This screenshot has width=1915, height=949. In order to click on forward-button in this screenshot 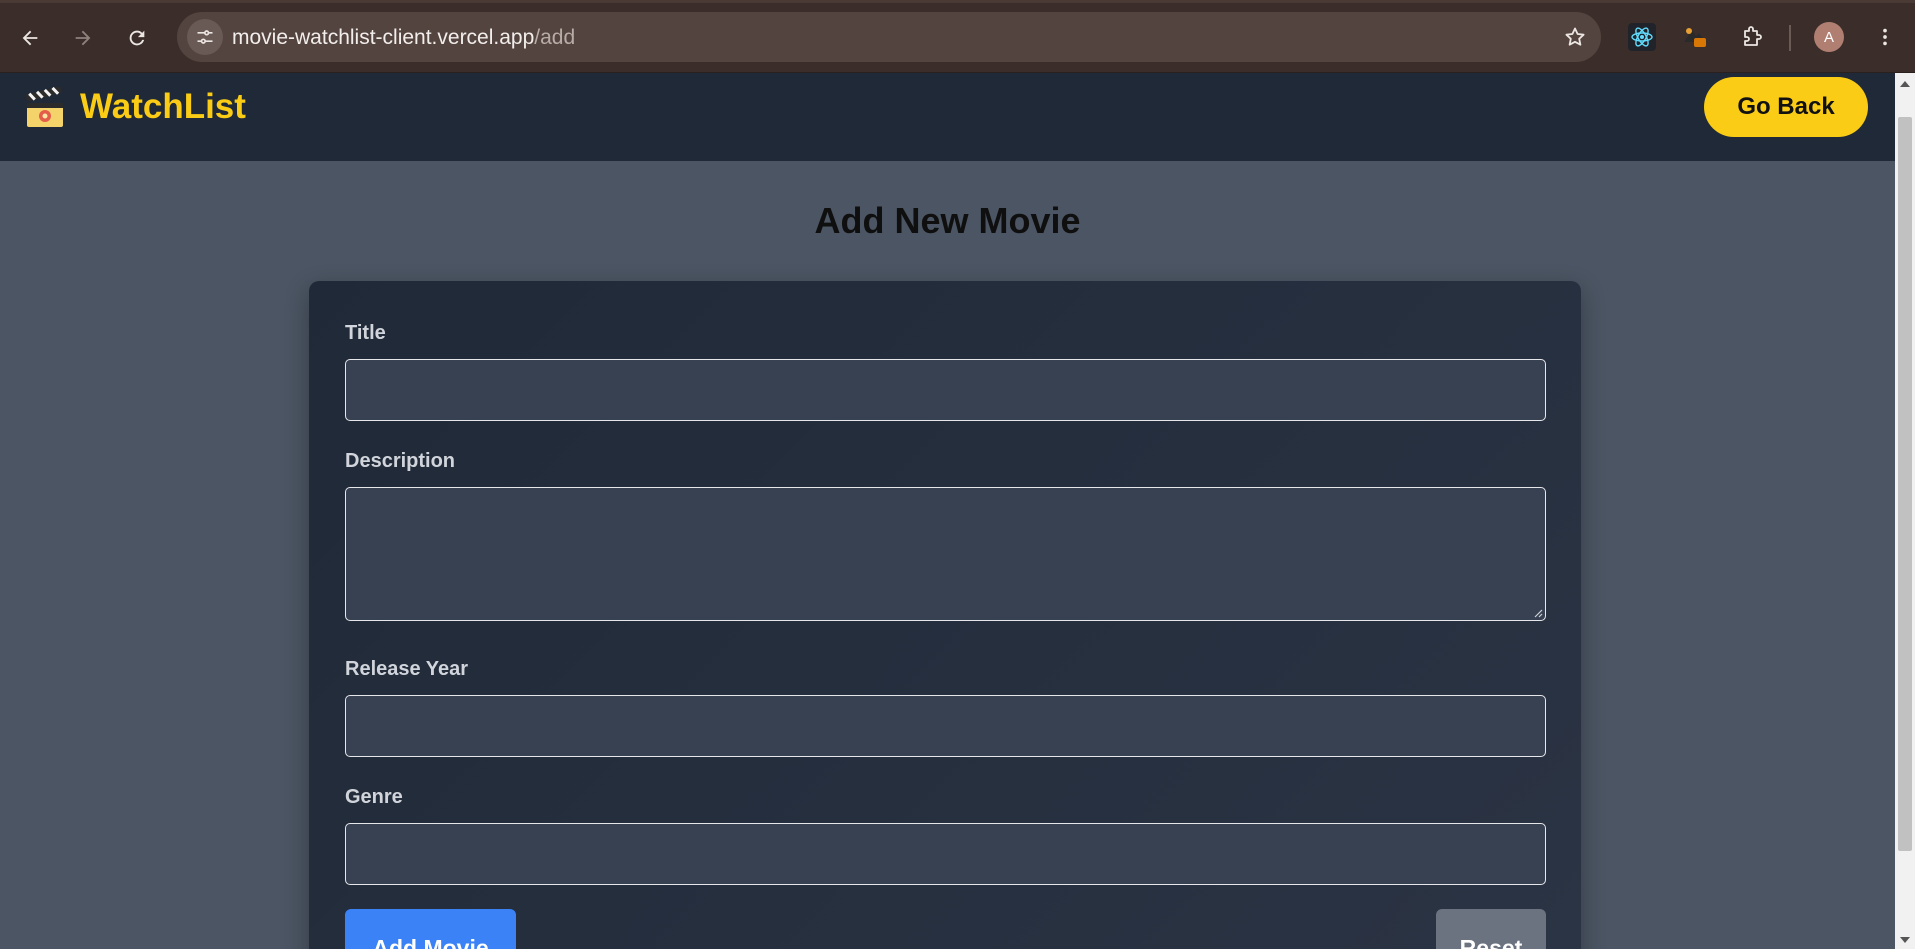, I will do `click(83, 38)`.